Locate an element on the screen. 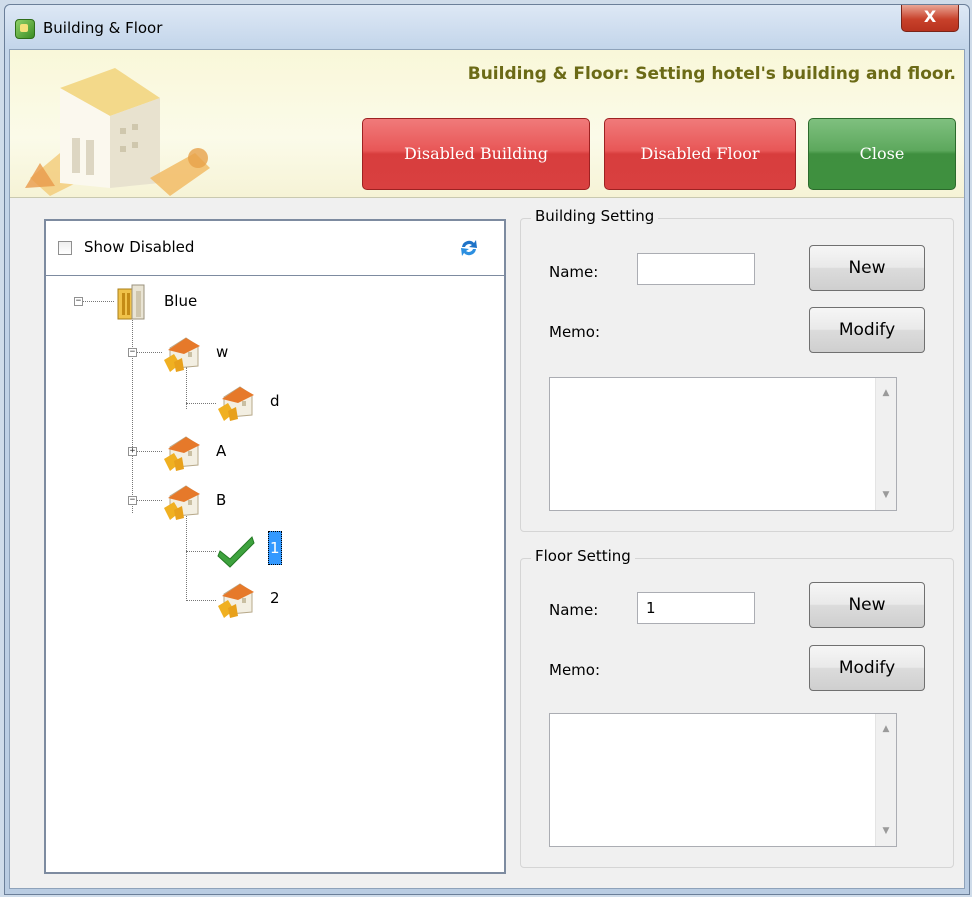 This screenshot has height=897, width=972. show-disabled-label: Show Disabled is located at coordinates (139, 247).